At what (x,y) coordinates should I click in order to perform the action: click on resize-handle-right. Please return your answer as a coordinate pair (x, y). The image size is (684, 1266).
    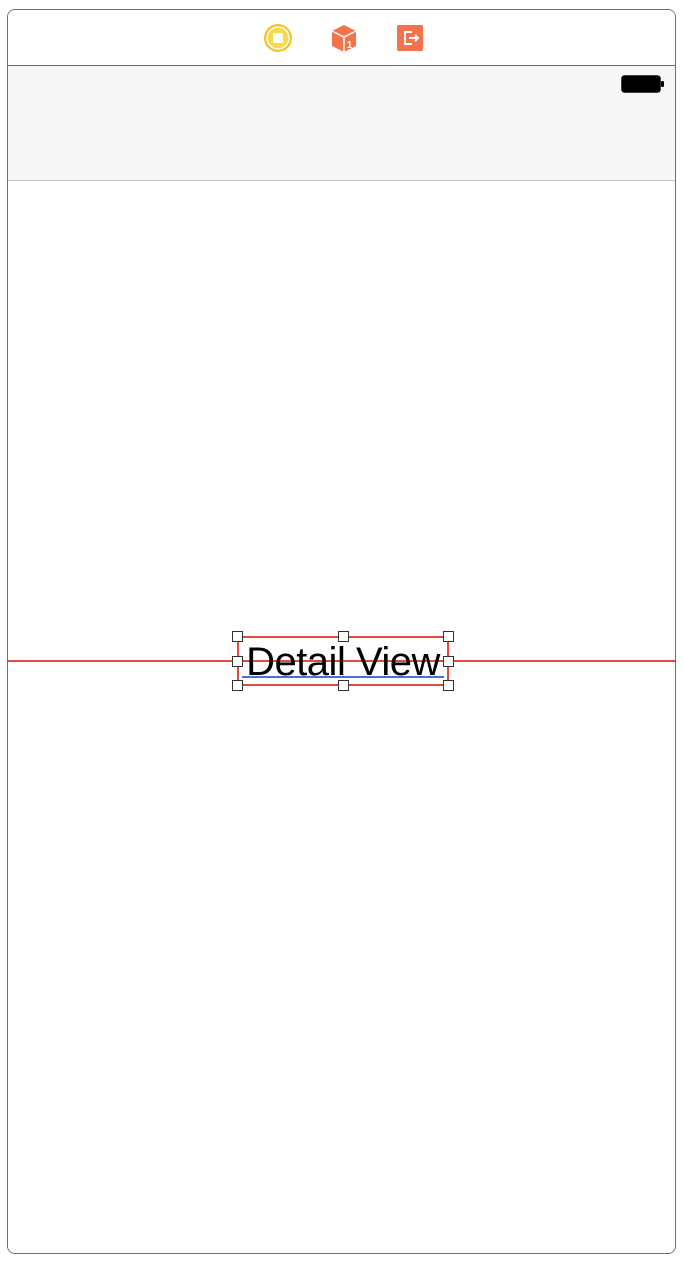
    Looking at the image, I should click on (448, 661).